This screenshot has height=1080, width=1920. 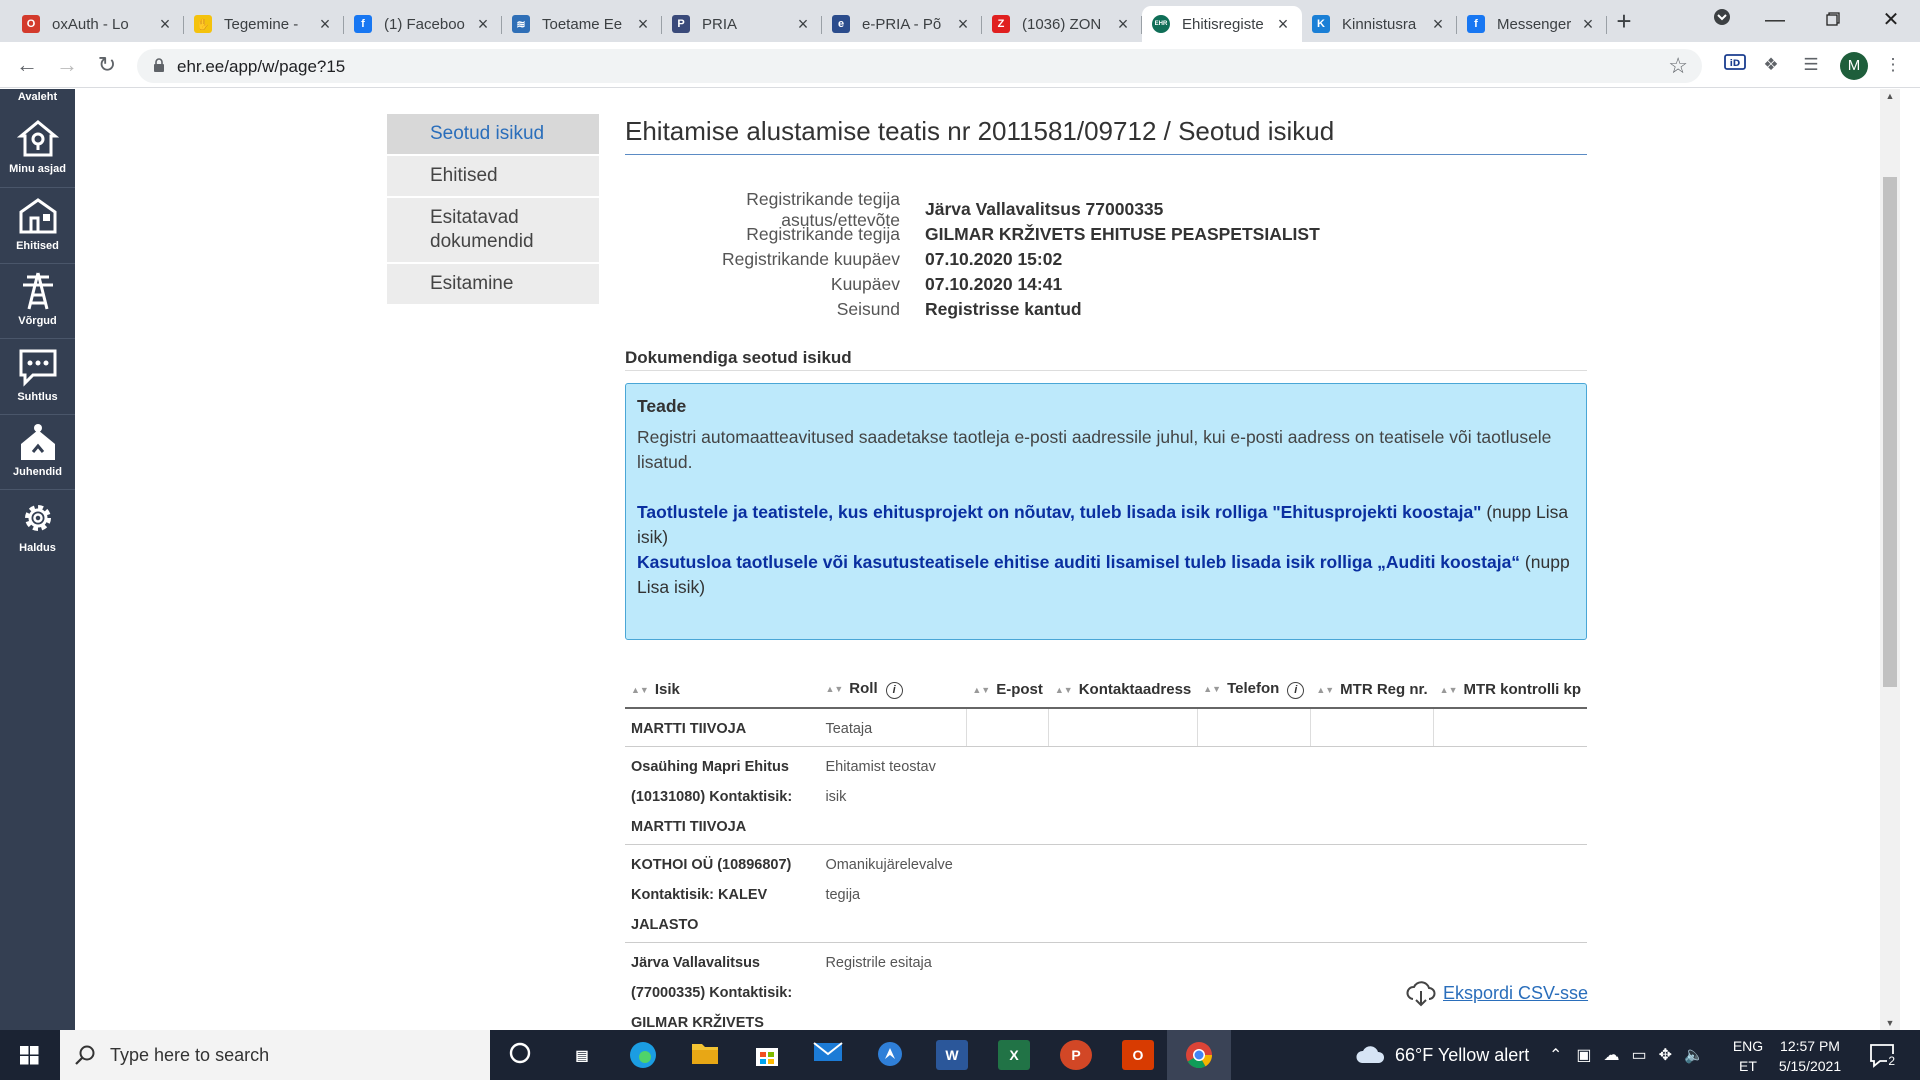 I want to click on edge-browser-icon, so click(x=643, y=1055).